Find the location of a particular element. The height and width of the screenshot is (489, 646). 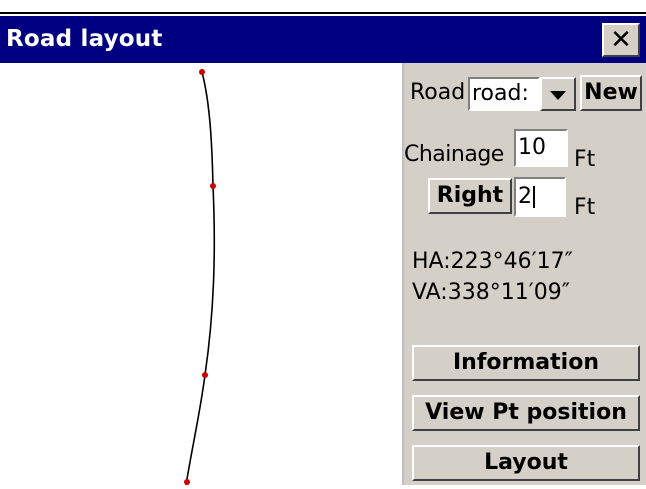

chainage-unit: Ft is located at coordinates (585, 159).